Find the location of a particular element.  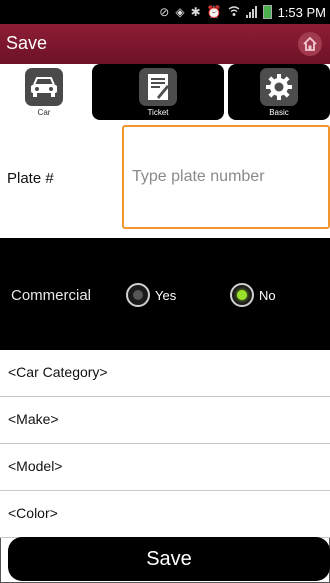

commercial-no-radio: No is located at coordinates (253, 295).